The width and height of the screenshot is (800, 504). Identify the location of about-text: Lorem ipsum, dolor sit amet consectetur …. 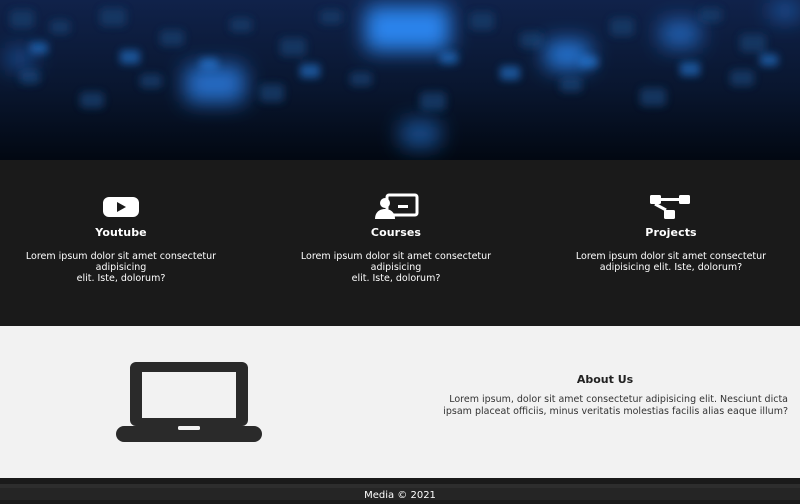
(615, 405).